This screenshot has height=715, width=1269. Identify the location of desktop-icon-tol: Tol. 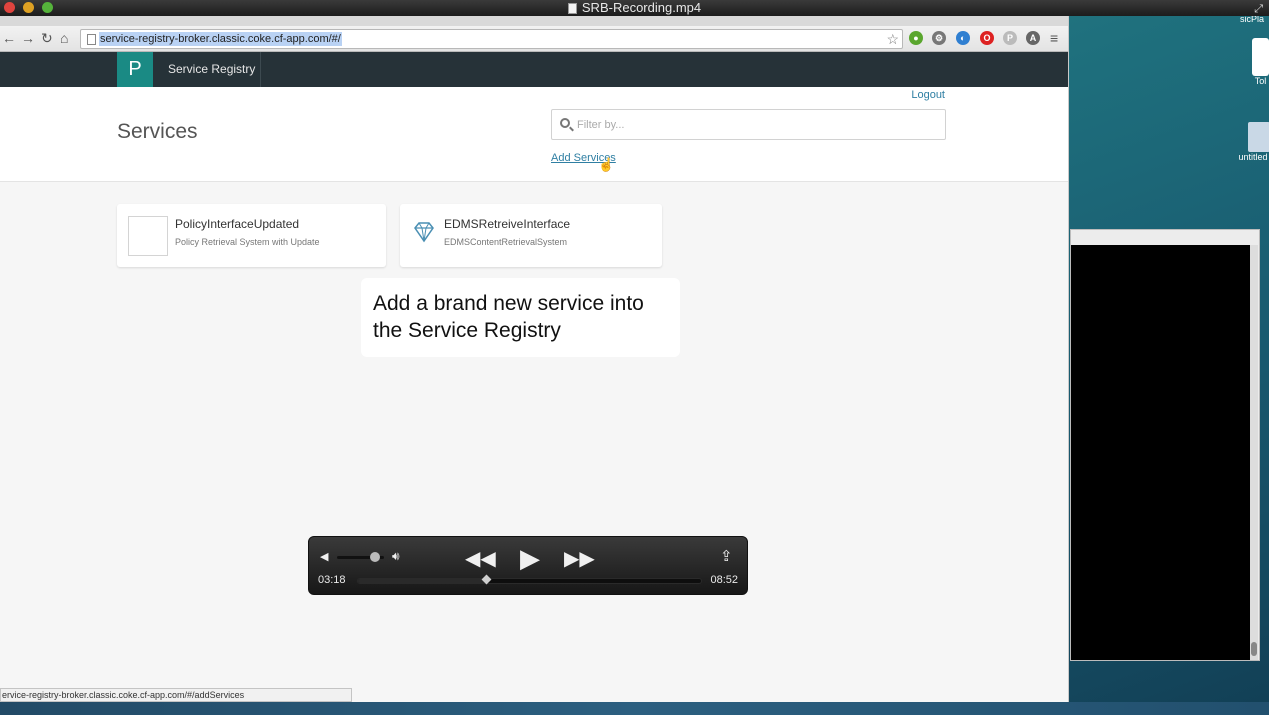
(1260, 62).